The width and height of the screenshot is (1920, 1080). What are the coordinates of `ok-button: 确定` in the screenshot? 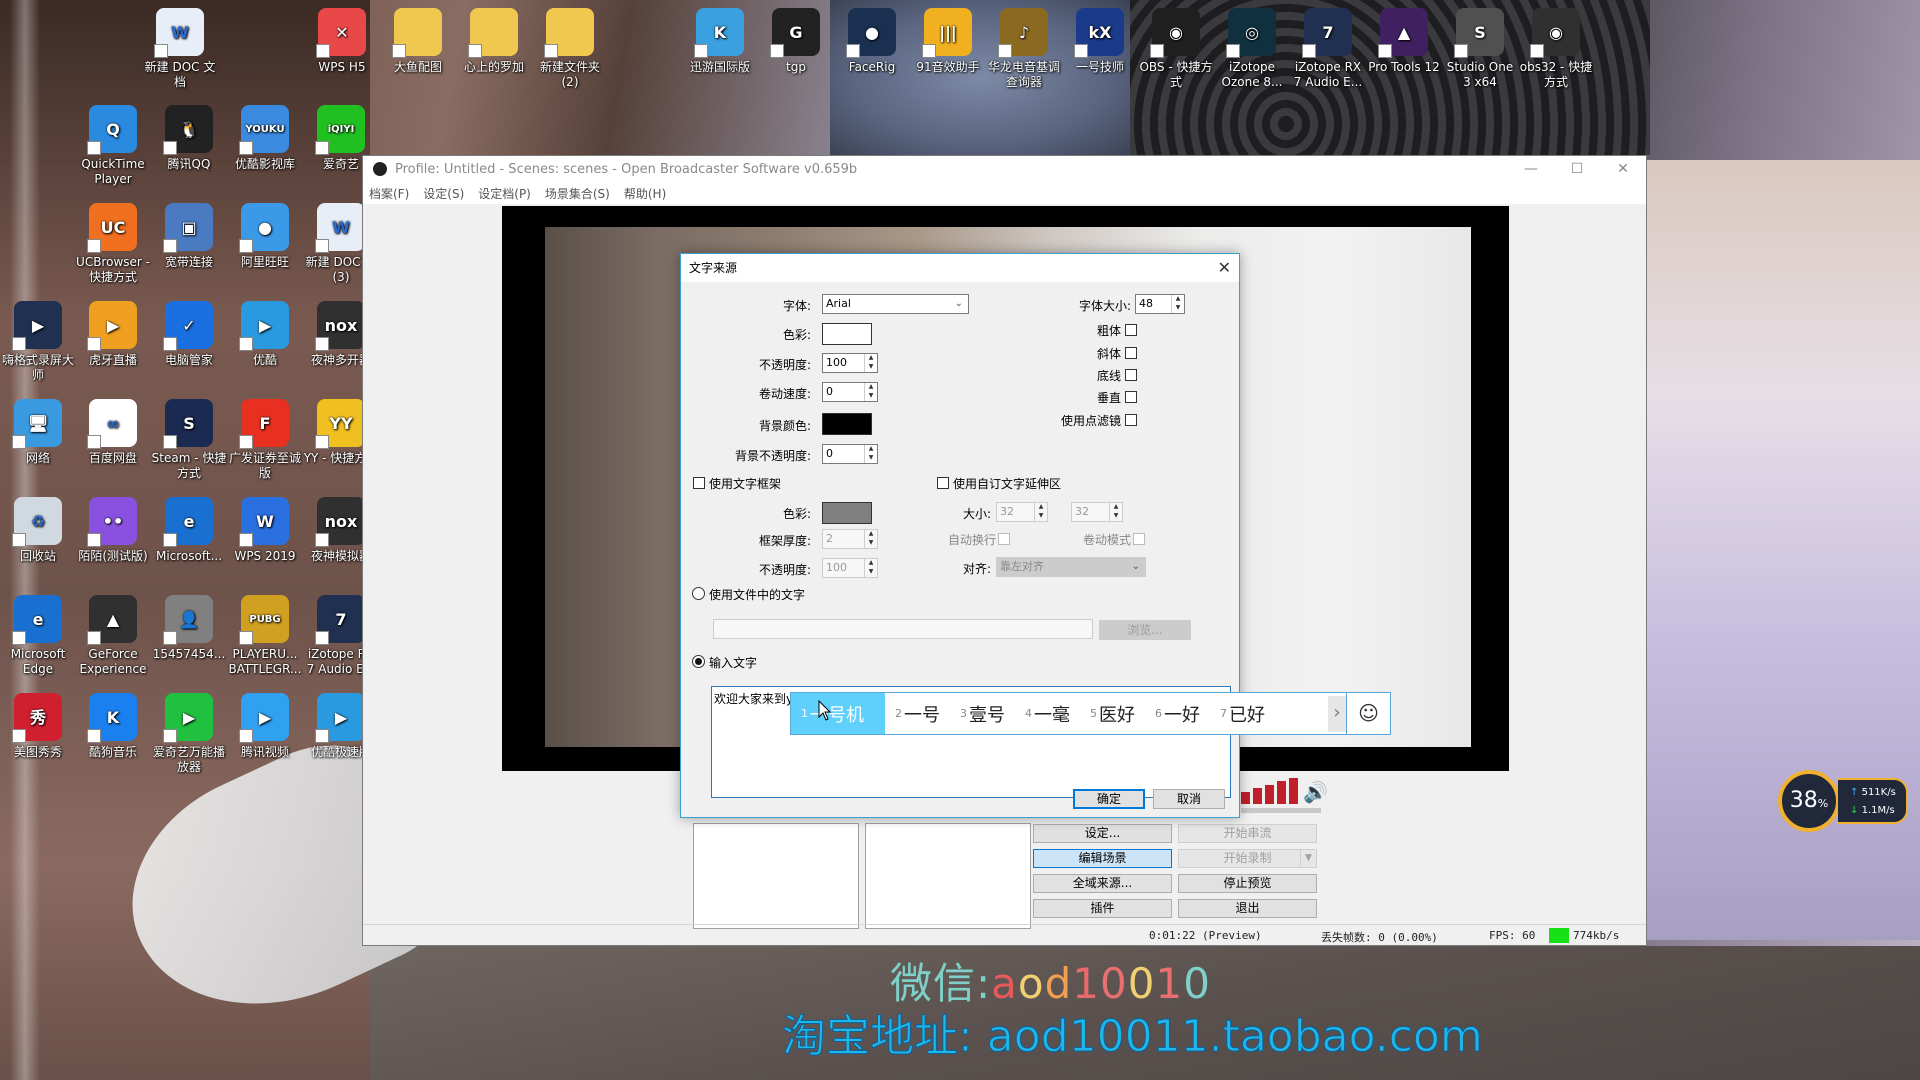 It's located at (1109, 799).